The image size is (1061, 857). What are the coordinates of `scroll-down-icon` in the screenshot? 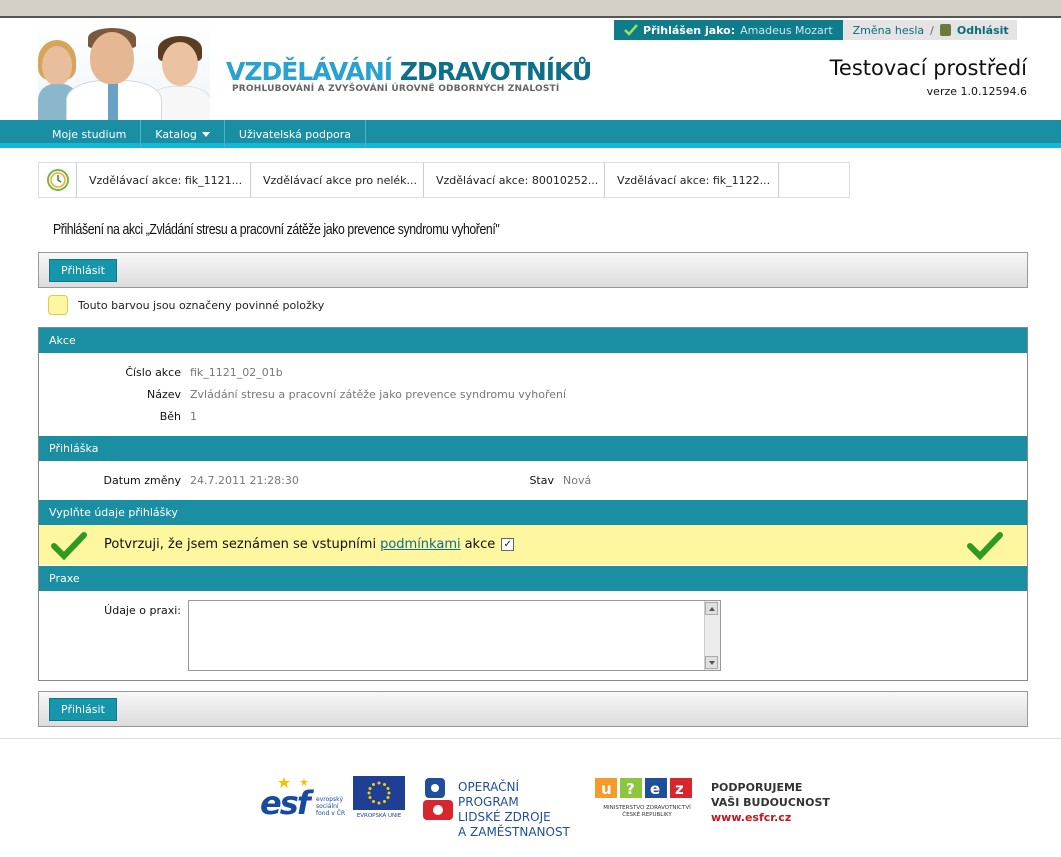 It's located at (711, 662).